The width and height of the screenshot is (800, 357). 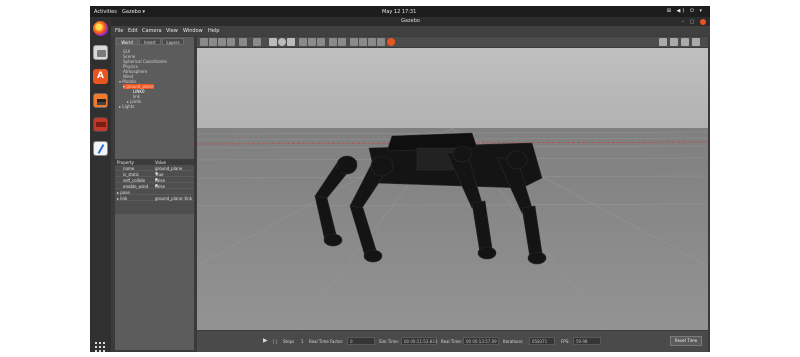 I want to click on iterations-field: 658371, so click(x=542, y=341).